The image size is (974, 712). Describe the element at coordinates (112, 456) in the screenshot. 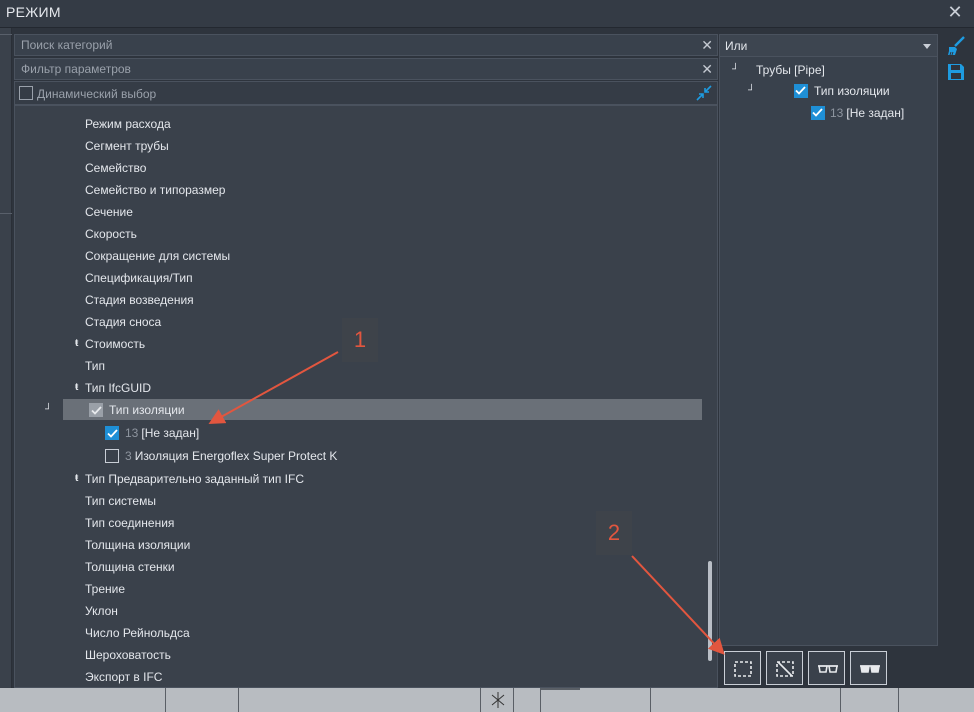

I see `checkbox-unchecked` at that location.